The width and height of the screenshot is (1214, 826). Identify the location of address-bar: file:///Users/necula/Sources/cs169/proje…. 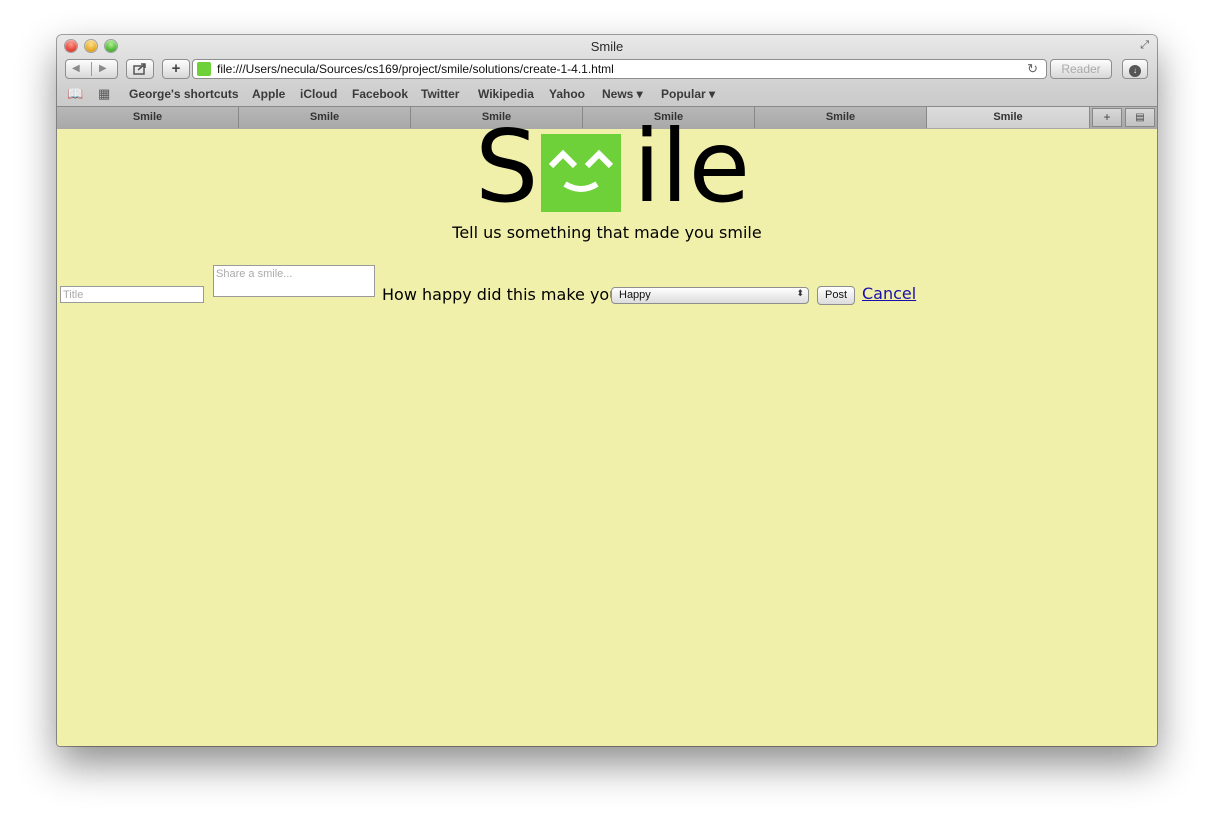
(619, 69).